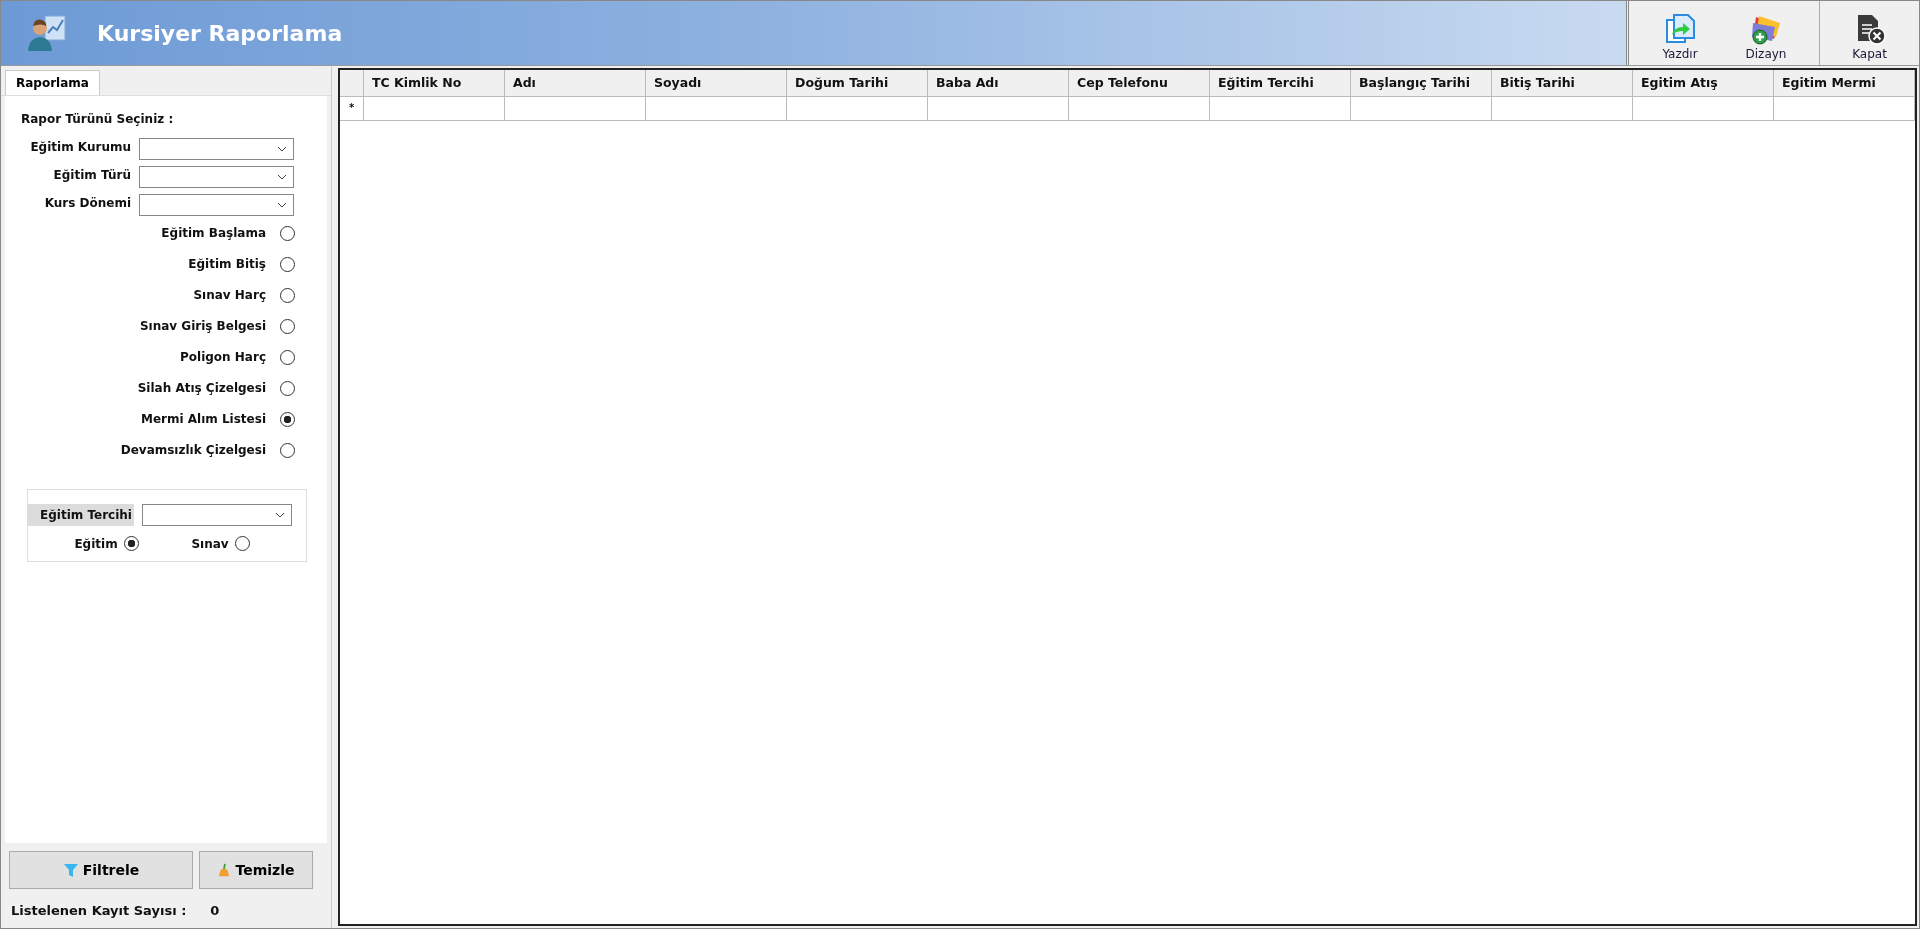  What do you see at coordinates (201, 388) in the screenshot?
I see `radio-label: Silah Atış Çizelgesi` at bounding box center [201, 388].